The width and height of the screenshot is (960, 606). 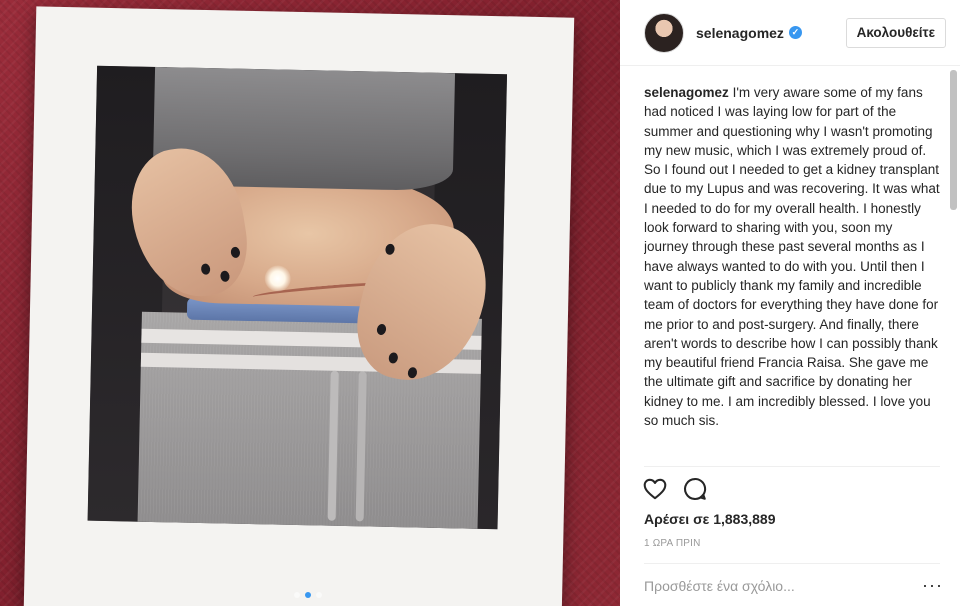 What do you see at coordinates (695, 491) in the screenshot?
I see `comment-icon` at bounding box center [695, 491].